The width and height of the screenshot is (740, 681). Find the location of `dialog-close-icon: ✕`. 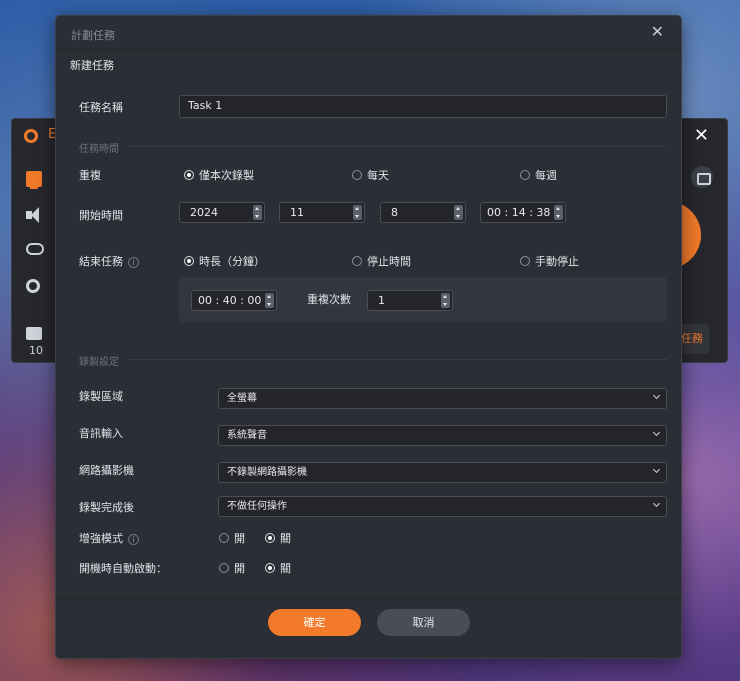

dialog-close-icon: ✕ is located at coordinates (657, 31).